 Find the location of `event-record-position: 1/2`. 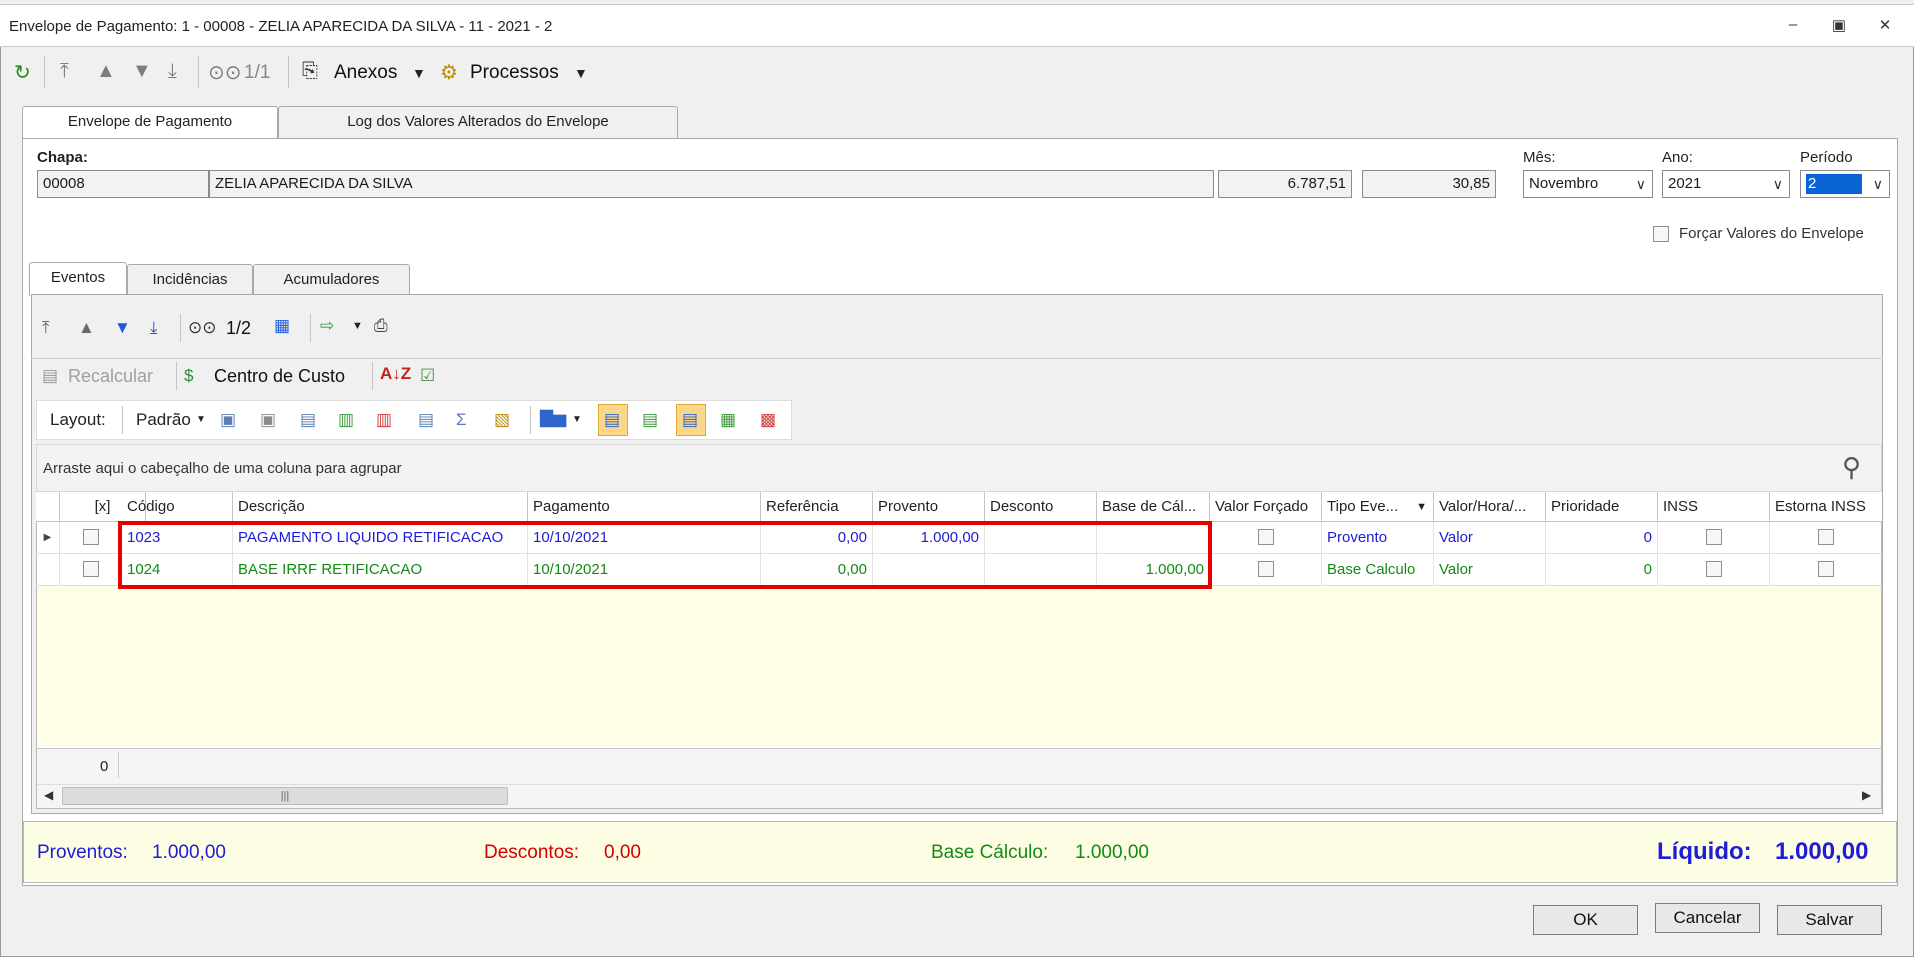

event-record-position: 1/2 is located at coordinates (239, 328).